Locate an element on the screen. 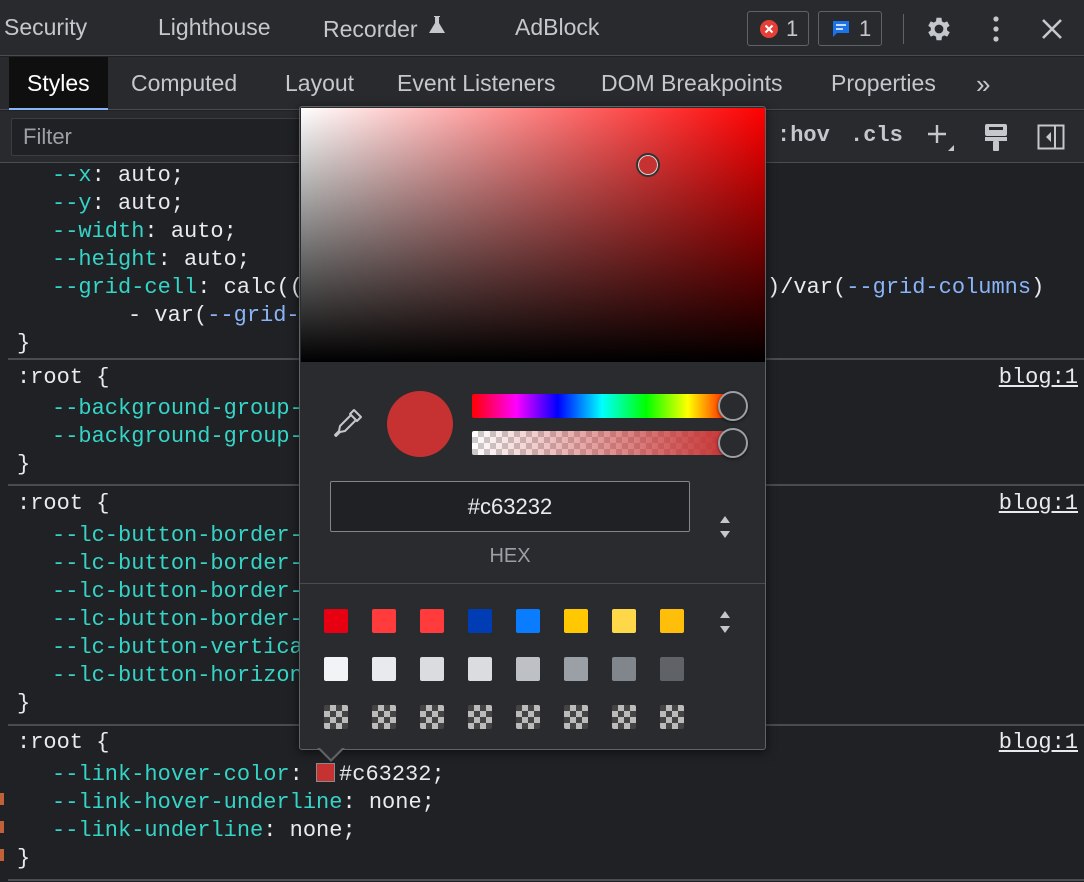 Image resolution: width=1084 pixels, height=882 pixels. error-count-badge: 1 is located at coordinates (778, 28).